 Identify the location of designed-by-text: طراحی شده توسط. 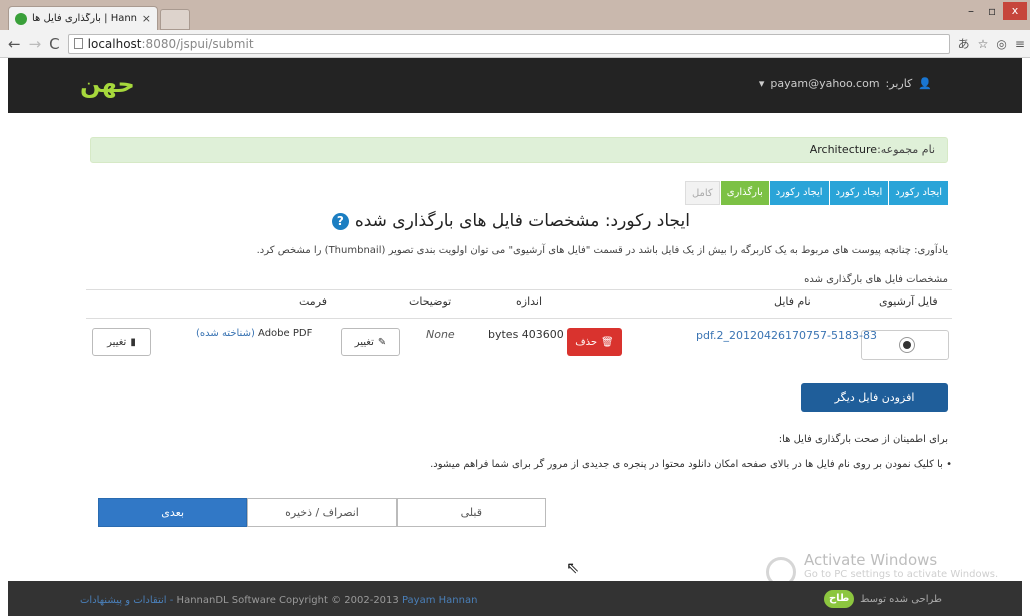
(901, 599).